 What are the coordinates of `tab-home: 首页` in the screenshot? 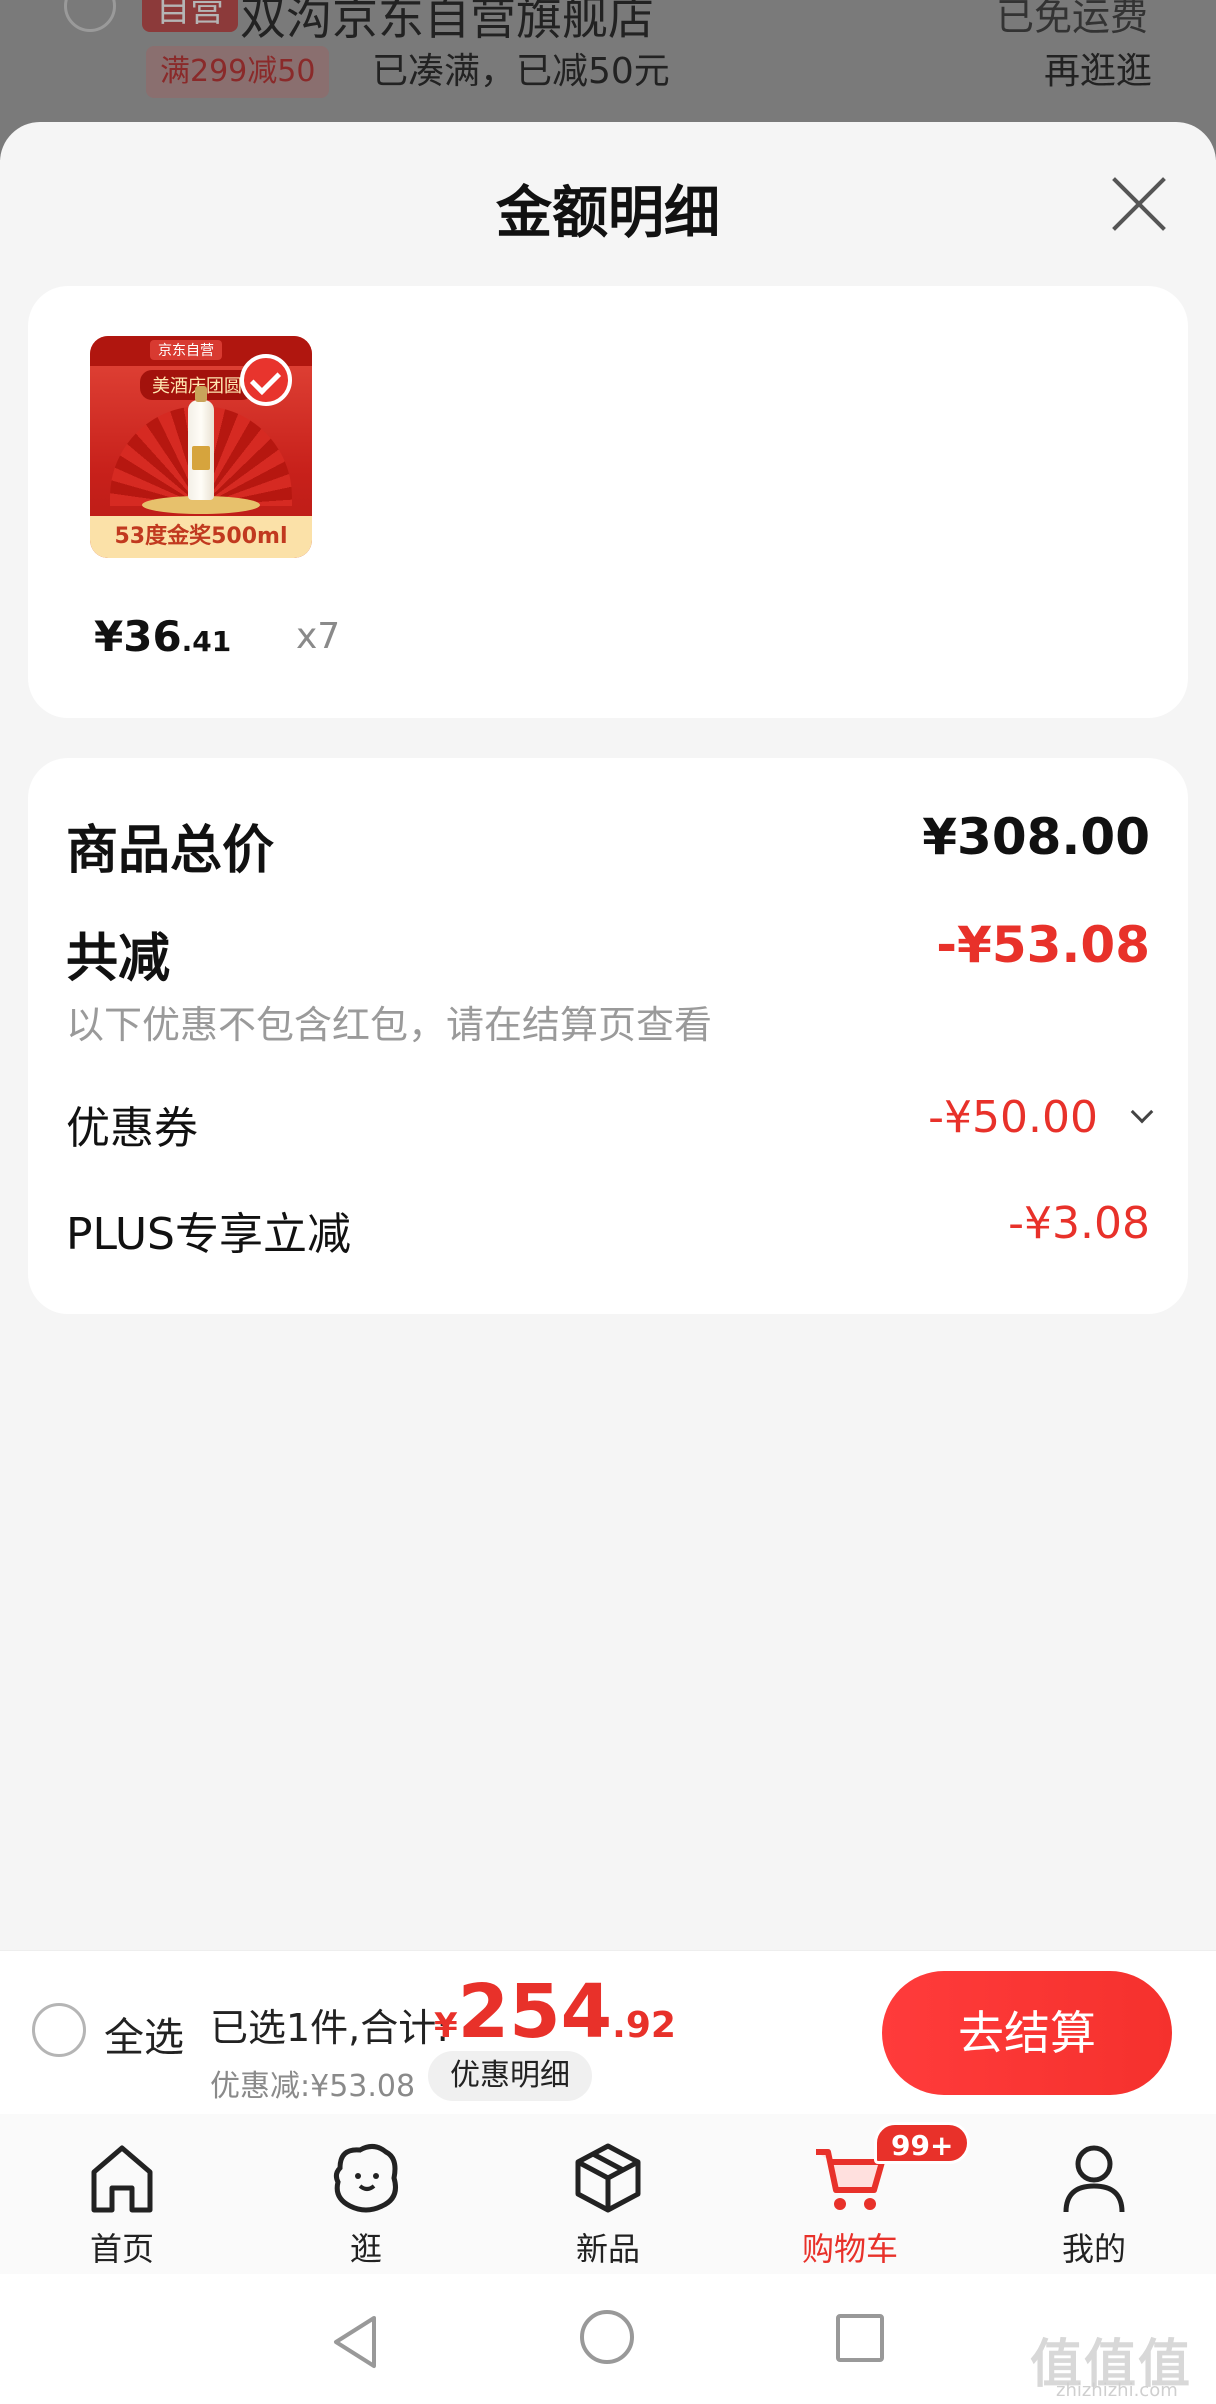 It's located at (122, 2199).